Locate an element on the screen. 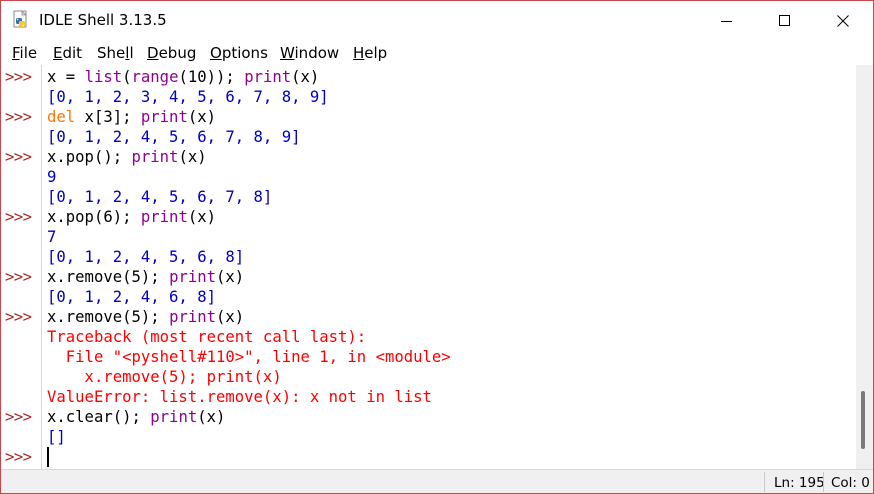 The image size is (874, 494). close-button is located at coordinates (843, 21).